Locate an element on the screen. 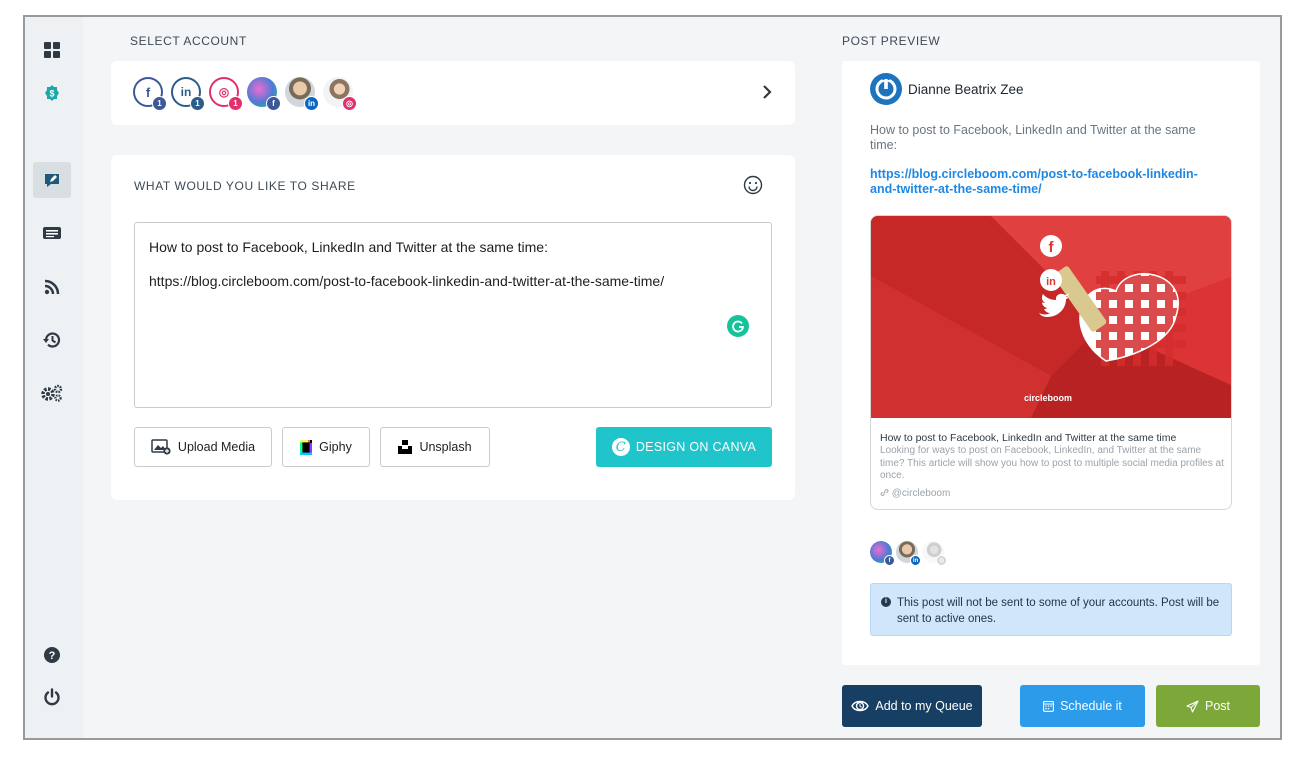 The height and width of the screenshot is (760, 1298). giphy-button: Giphy is located at coordinates (326, 447).